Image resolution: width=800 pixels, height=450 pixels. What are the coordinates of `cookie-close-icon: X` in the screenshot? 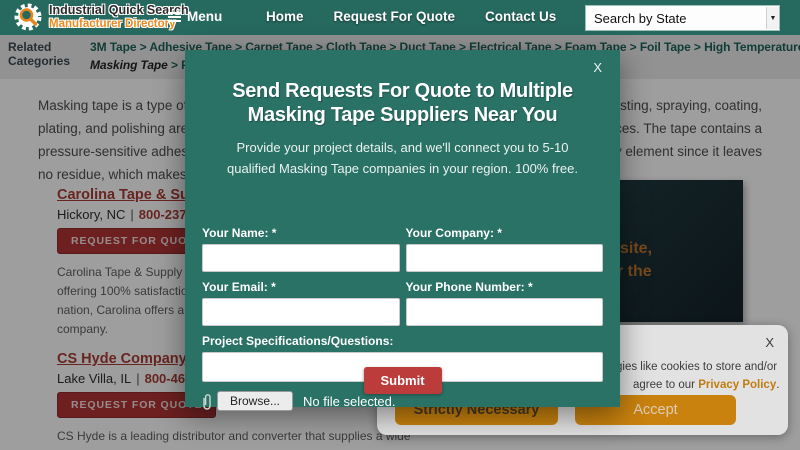 It's located at (769, 342).